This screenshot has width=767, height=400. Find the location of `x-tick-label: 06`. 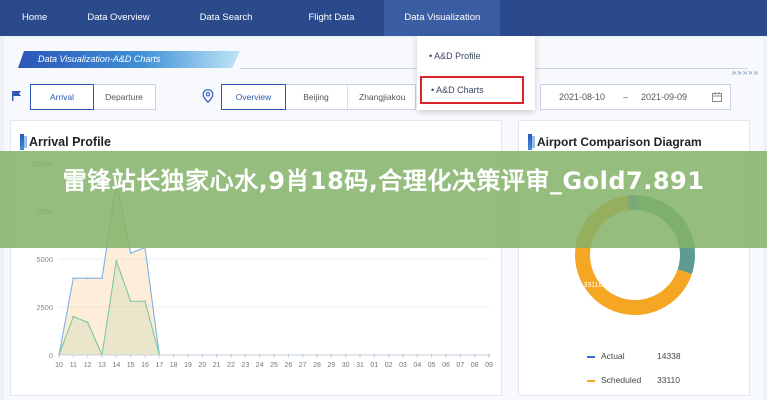

x-tick-label: 06 is located at coordinates (446, 365).